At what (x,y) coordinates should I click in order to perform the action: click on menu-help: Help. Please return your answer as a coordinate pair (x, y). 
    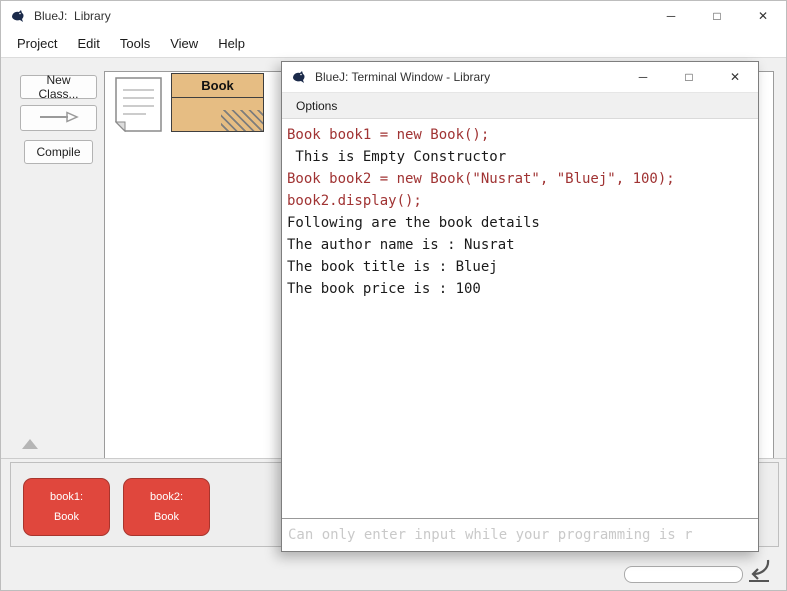
    Looking at the image, I should click on (231, 43).